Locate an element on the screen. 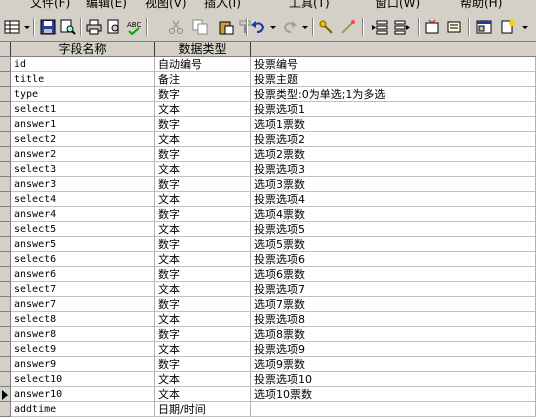 The image size is (536, 419). table-row: answer1 数字 选项1票数 is located at coordinates (268, 124).